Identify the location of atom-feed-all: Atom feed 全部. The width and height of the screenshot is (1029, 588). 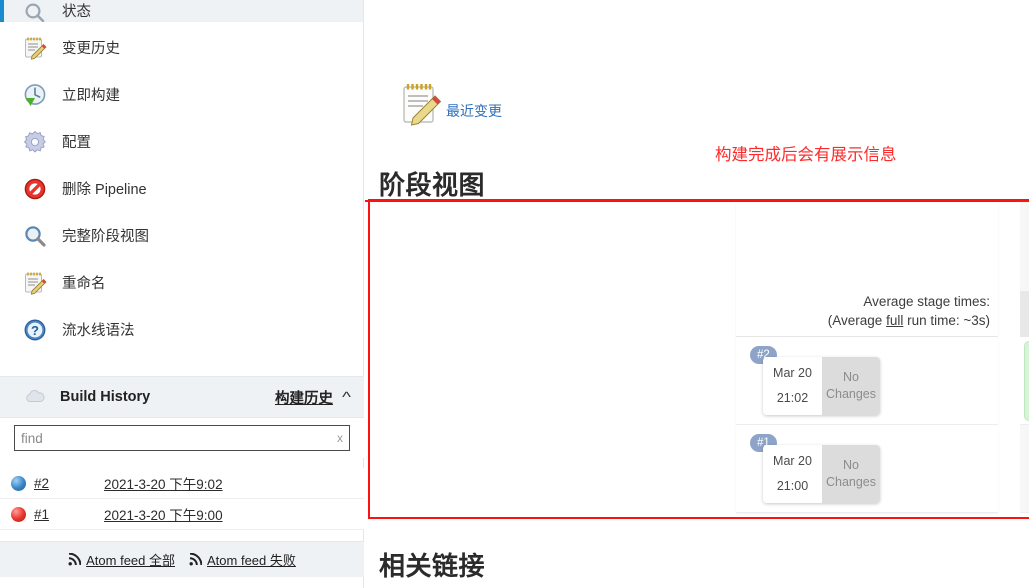
(121, 559).